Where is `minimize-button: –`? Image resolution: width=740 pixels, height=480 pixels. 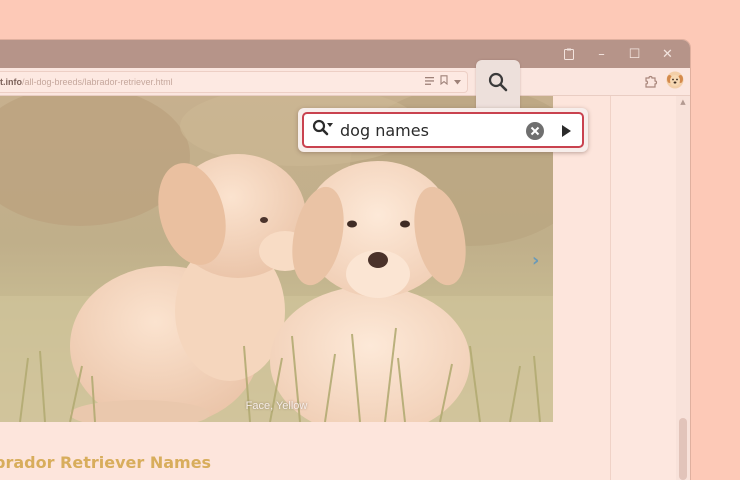
minimize-button: – is located at coordinates (601, 54).